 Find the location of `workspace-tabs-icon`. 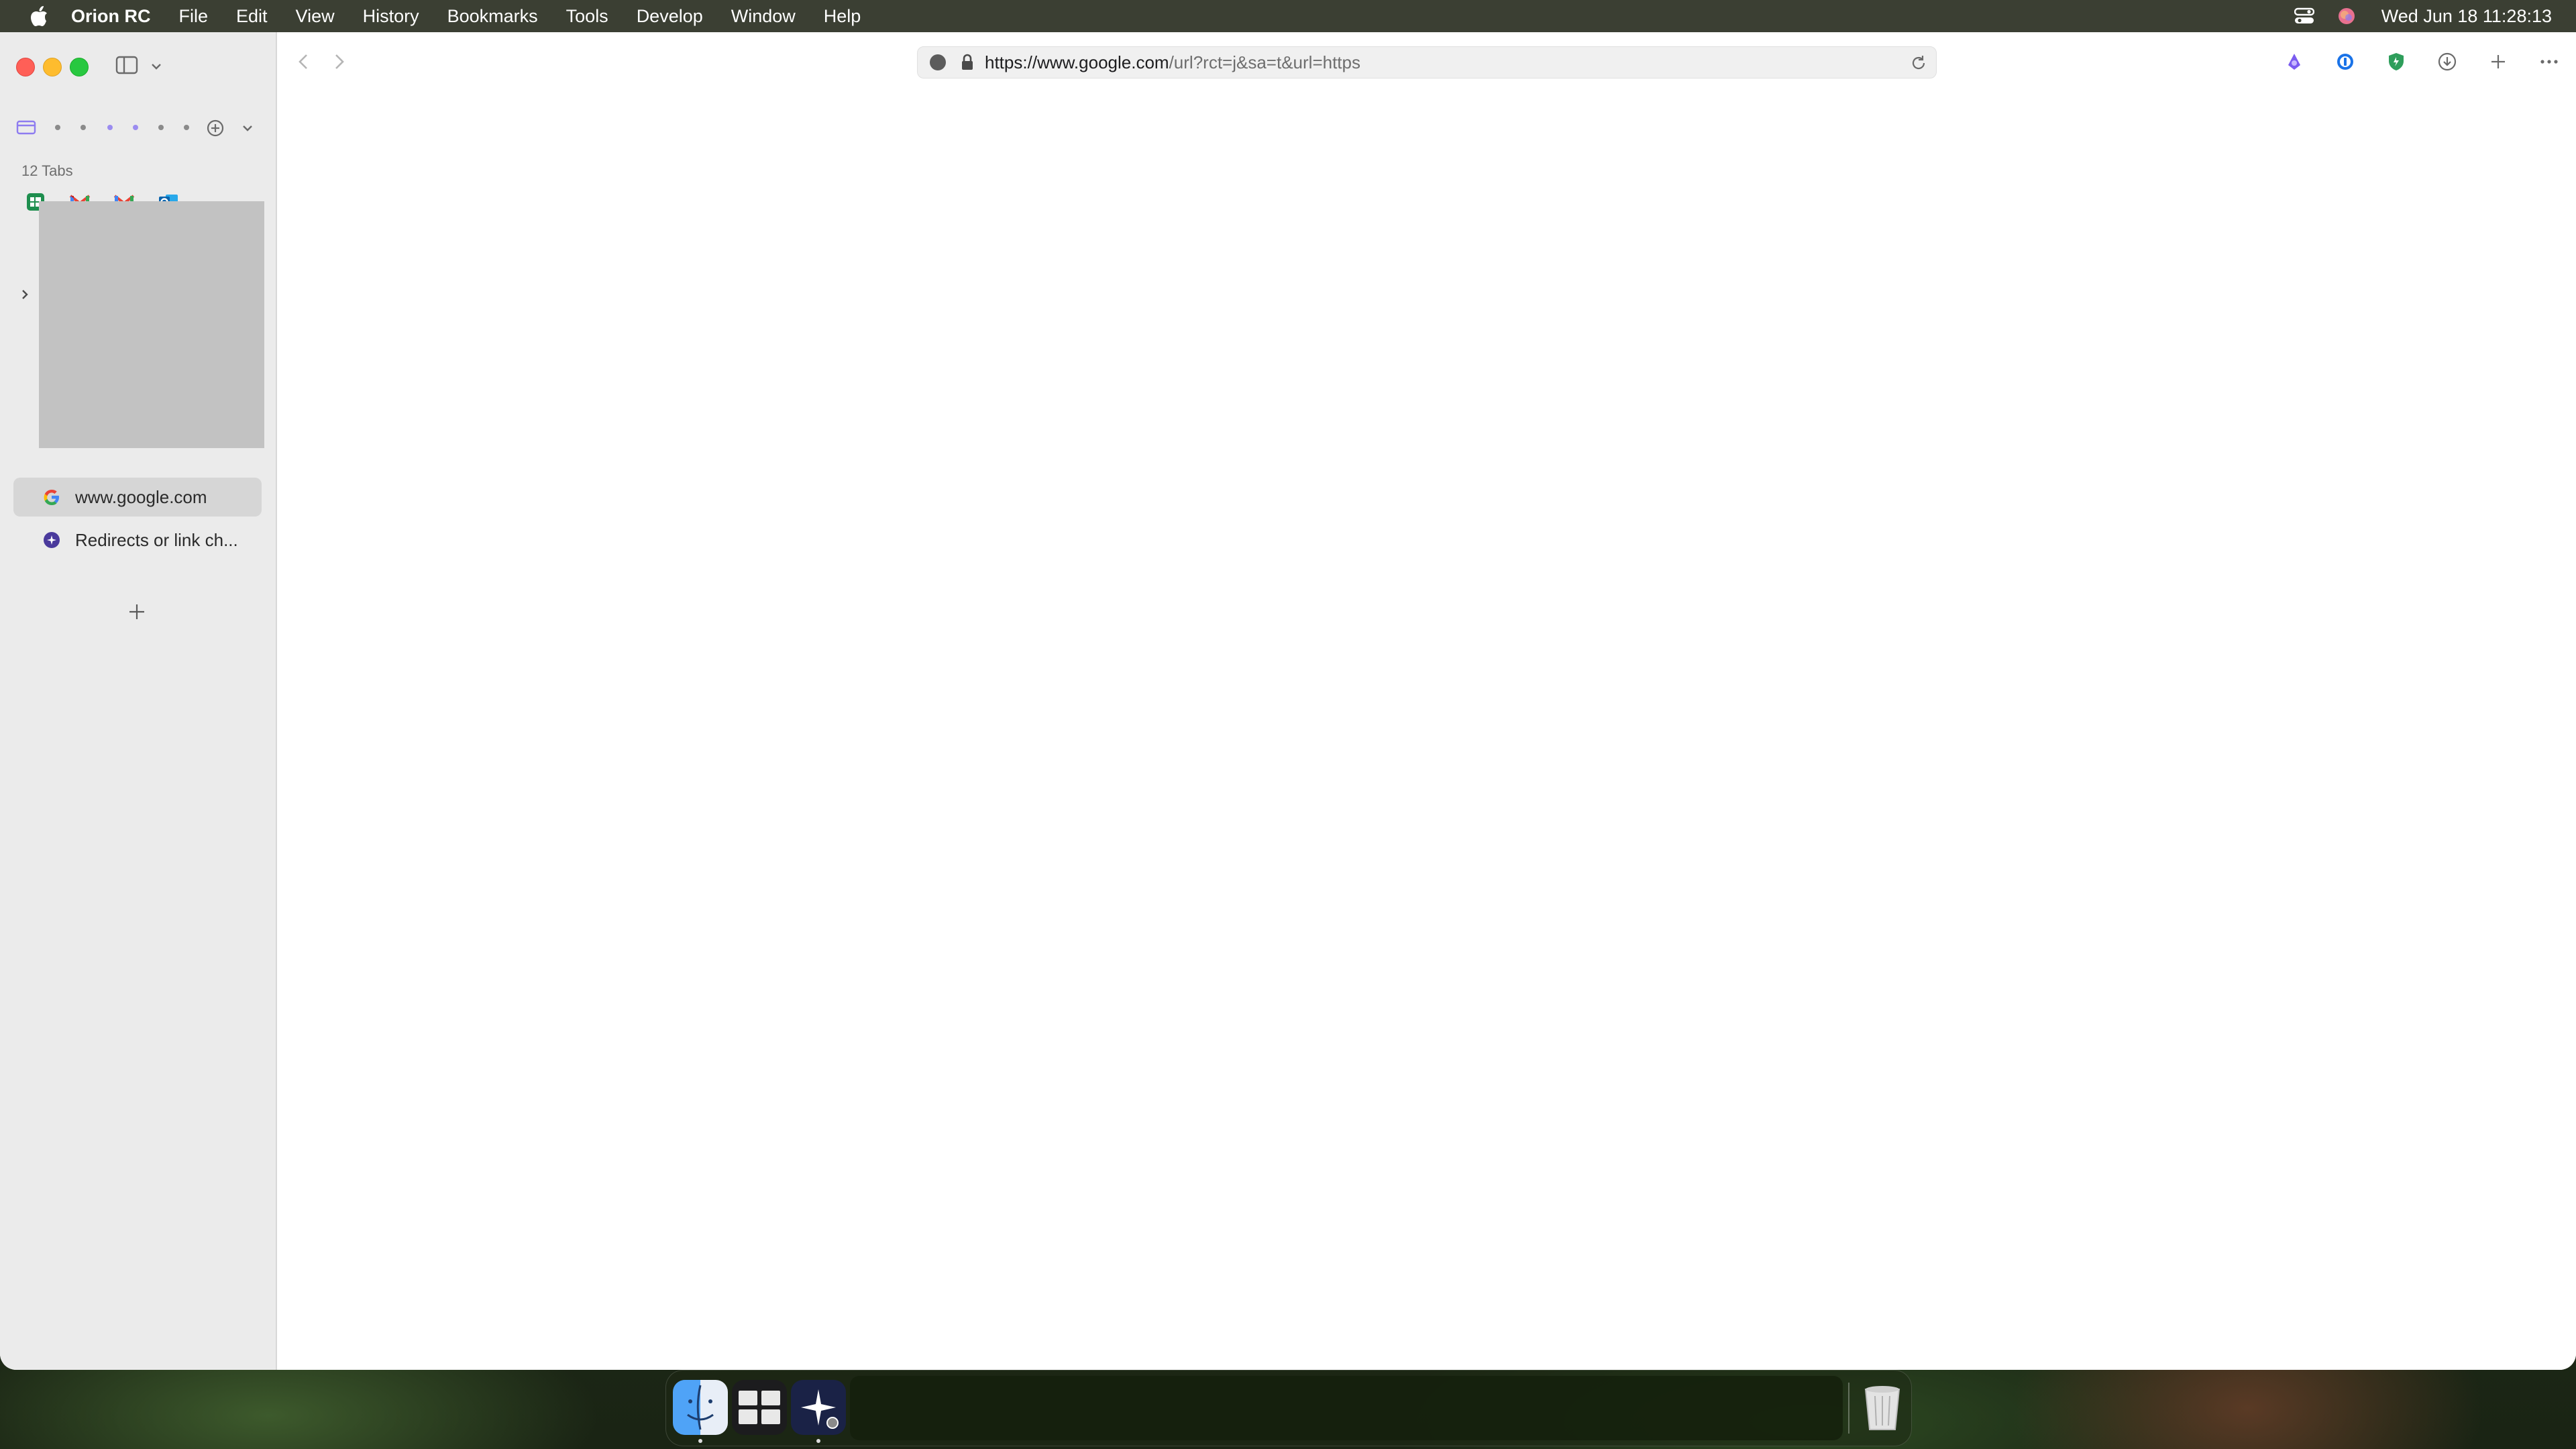

workspace-tabs-icon is located at coordinates (26, 129).